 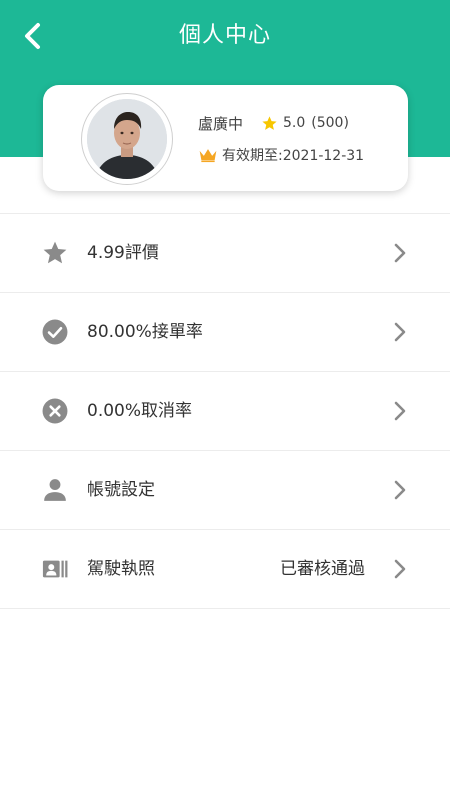 I want to click on menu-item-driver-license: 駕駛執照 已審核通過, so click(x=225, y=569).